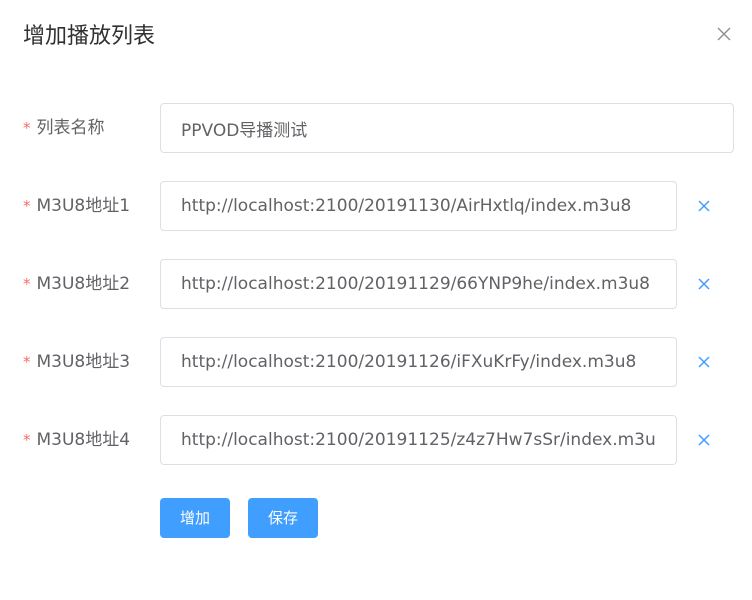 This screenshot has width=752, height=600. I want to click on form-row-m3u8-3: * M3U8地址3, so click(376, 362).